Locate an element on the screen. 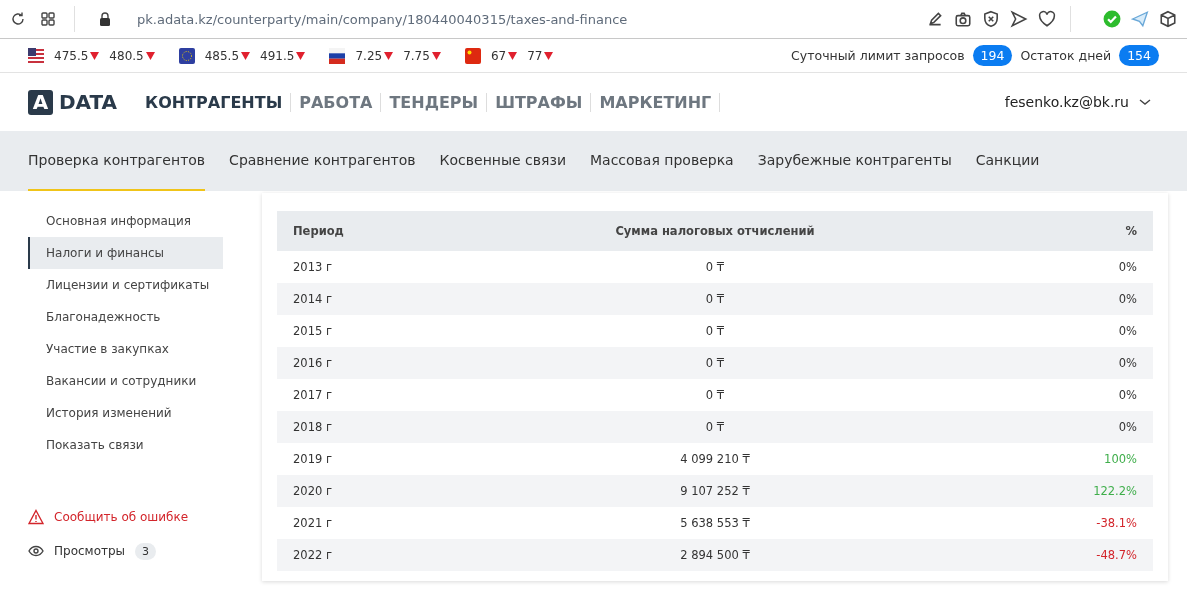 The height and width of the screenshot is (591, 1187). grid-icon is located at coordinates (48, 19).